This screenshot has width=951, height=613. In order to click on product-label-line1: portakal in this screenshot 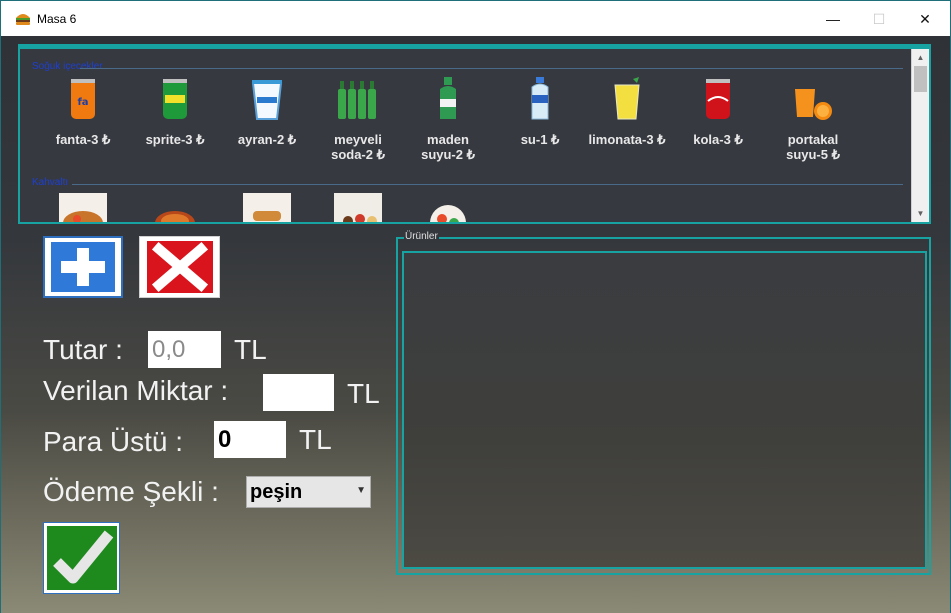, I will do `click(813, 139)`.